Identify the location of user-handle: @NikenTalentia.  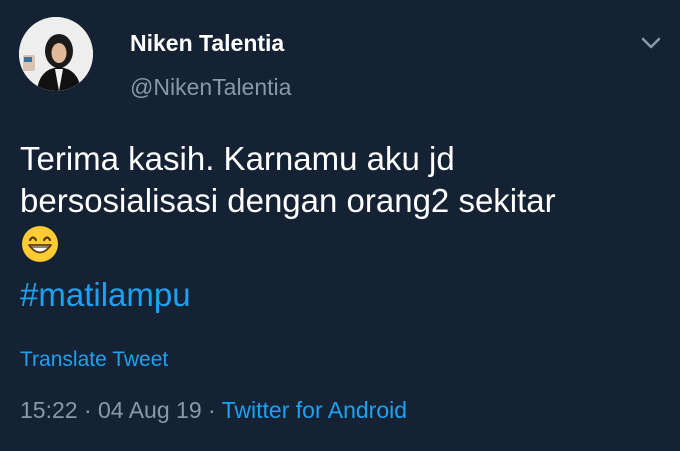
(210, 87).